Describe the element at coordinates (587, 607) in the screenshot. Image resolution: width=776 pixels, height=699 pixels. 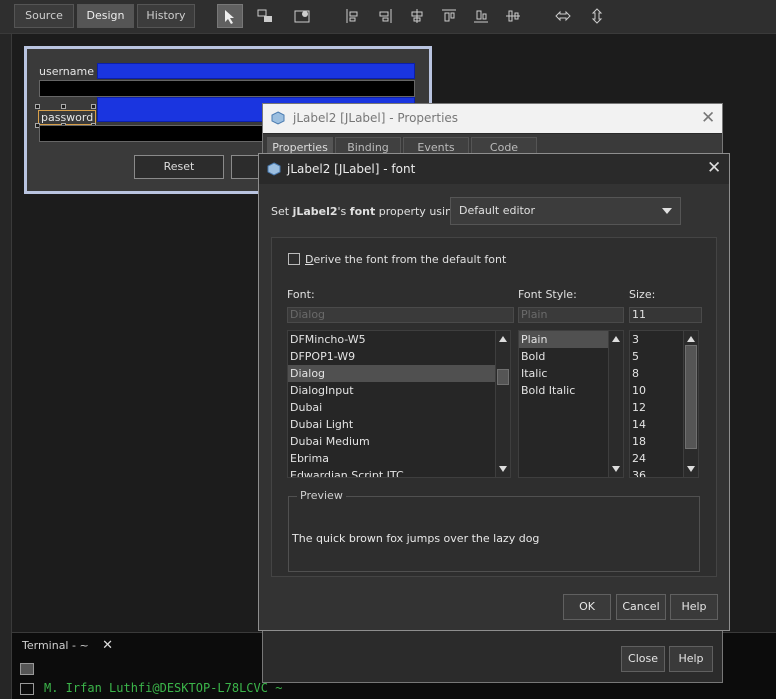
I see `ok-button: OK` at that location.